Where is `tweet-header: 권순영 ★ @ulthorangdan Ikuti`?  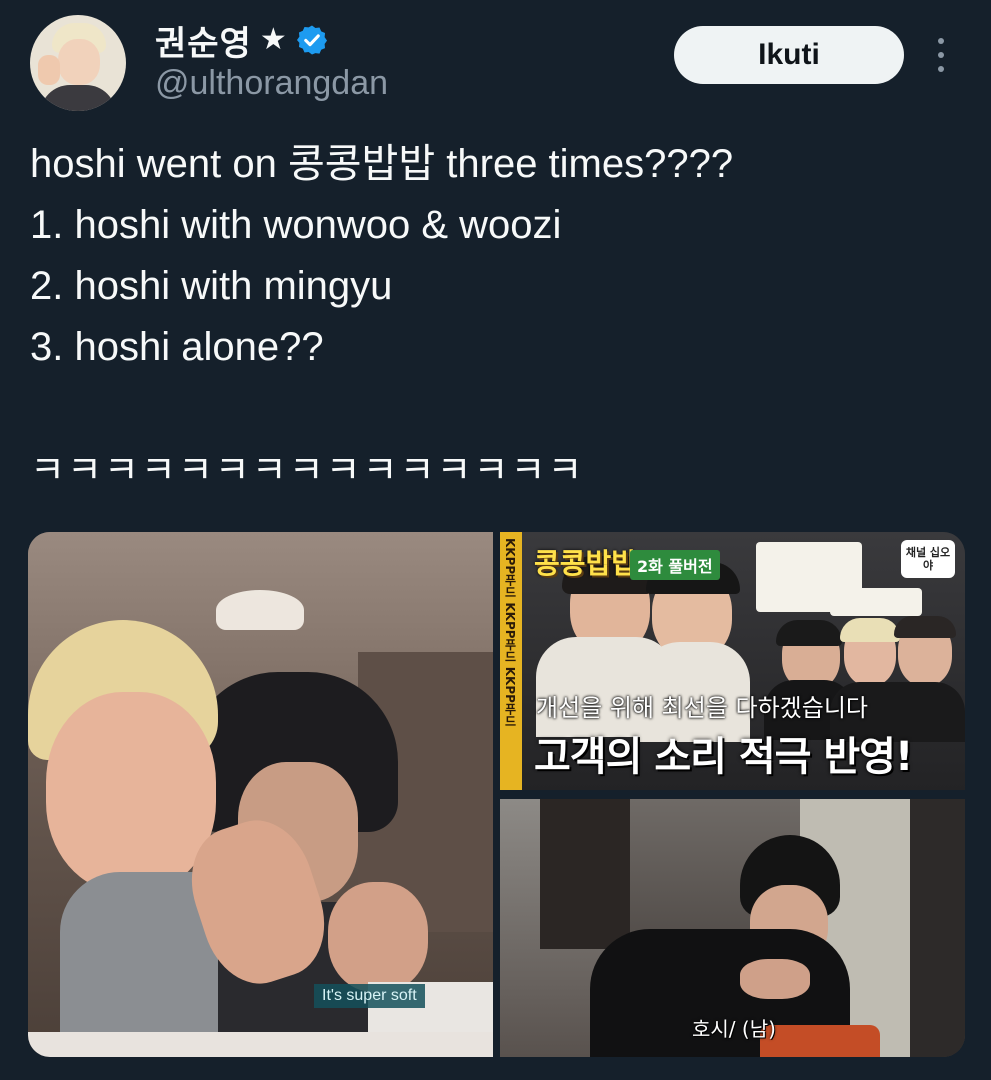 tweet-header: 권순영 ★ @ulthorangdan Ikuti is located at coordinates (495, 60).